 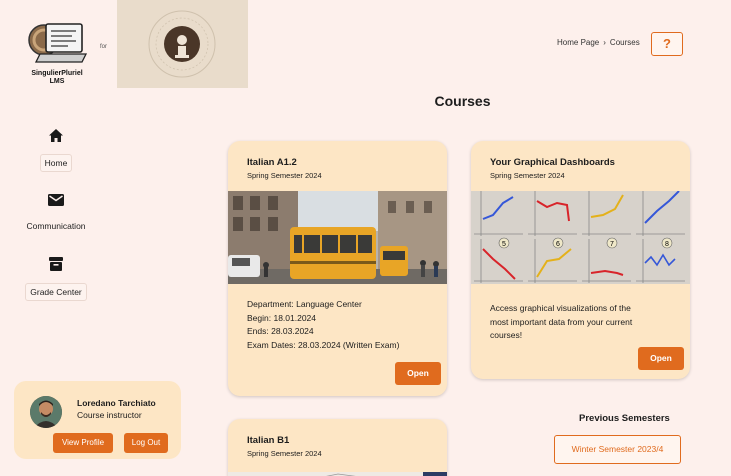 I want to click on course-end-date: Ends: 28.03.2024, so click(x=280, y=331).